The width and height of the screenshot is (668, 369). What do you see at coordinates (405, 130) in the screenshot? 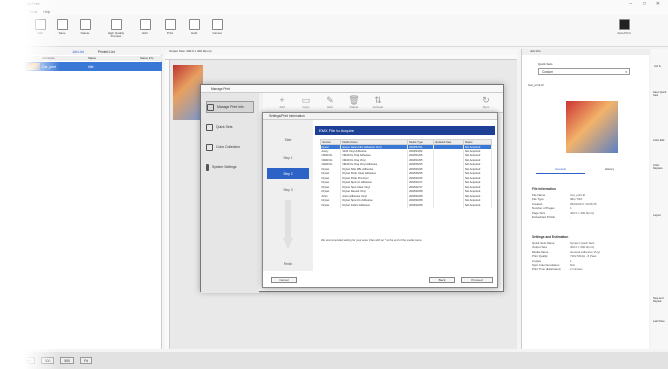
I see `emx-heading: EMX File to Acquire` at bounding box center [405, 130].